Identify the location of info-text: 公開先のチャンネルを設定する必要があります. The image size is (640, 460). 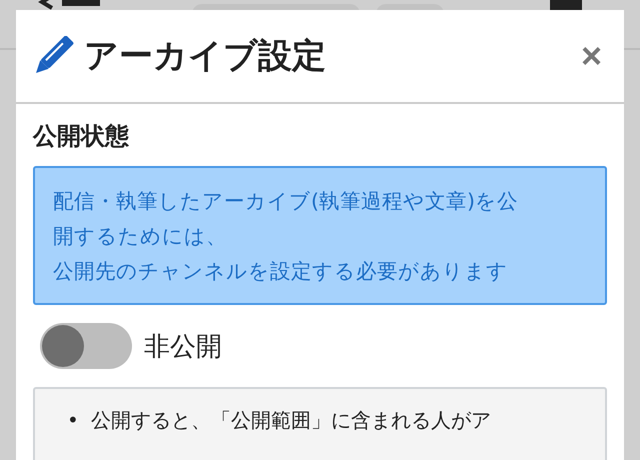
(281, 271).